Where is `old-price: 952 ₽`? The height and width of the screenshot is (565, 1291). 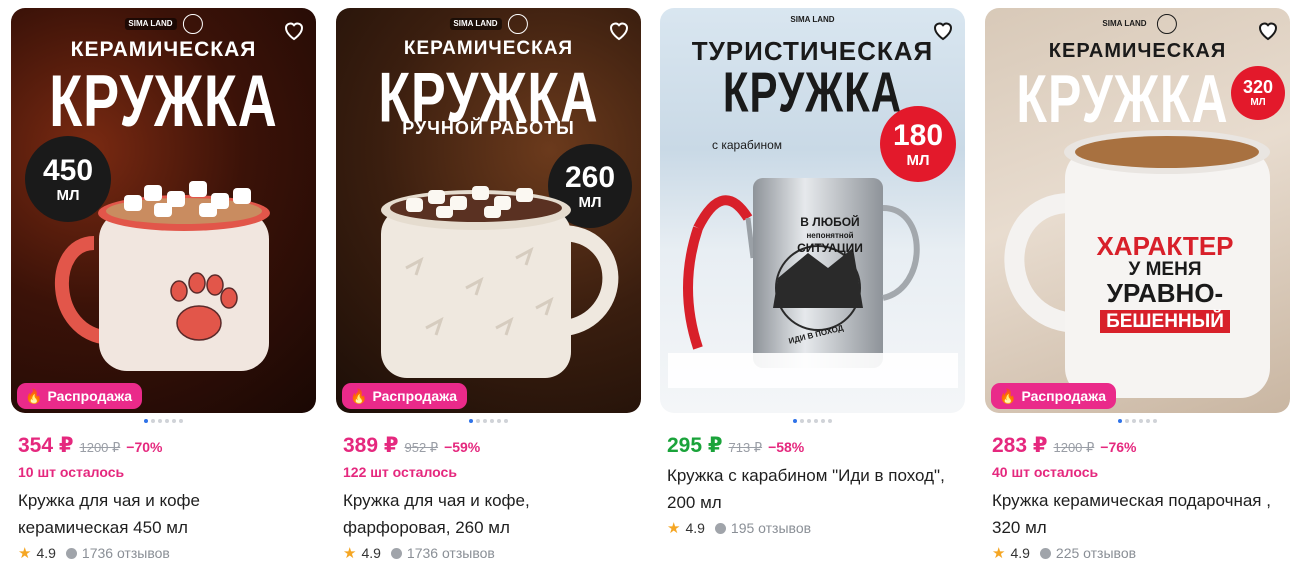 old-price: 952 ₽ is located at coordinates (421, 447).